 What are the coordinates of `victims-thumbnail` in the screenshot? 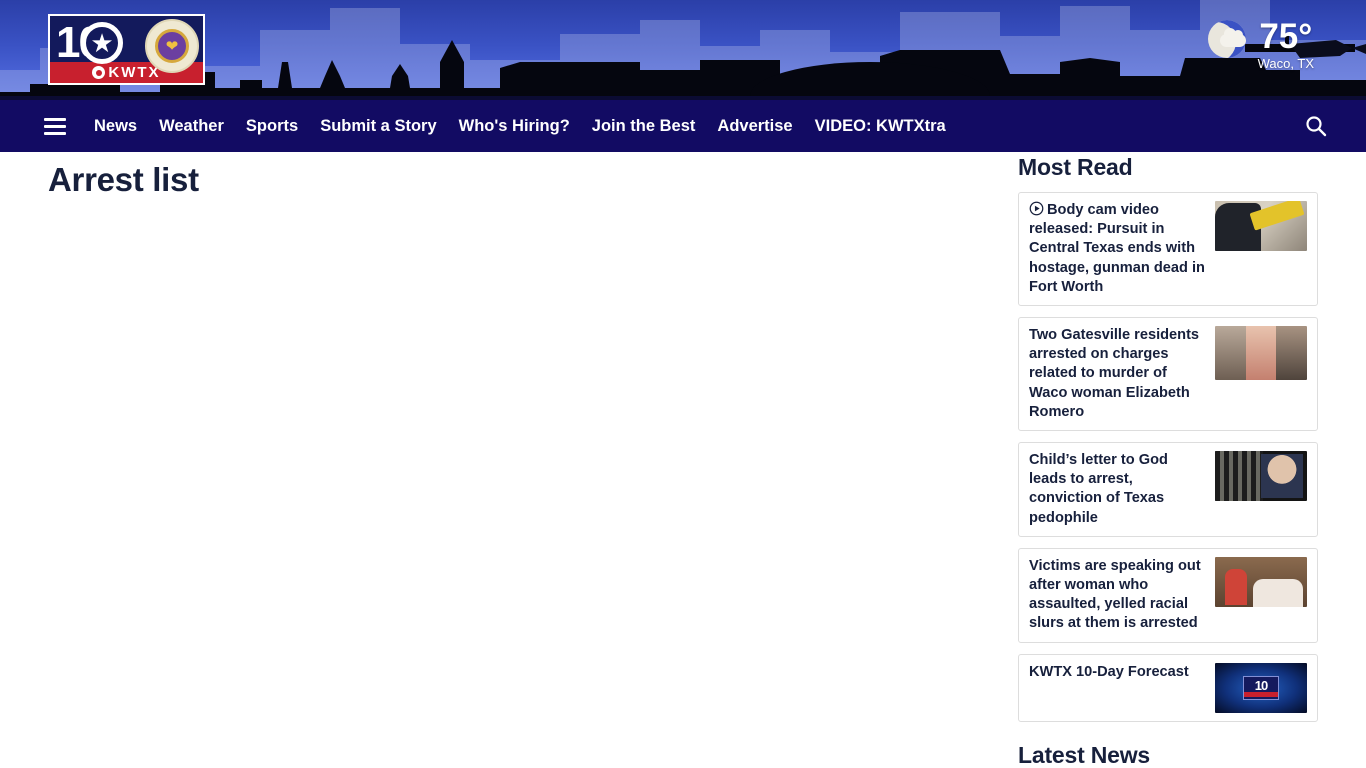 It's located at (1261, 581).